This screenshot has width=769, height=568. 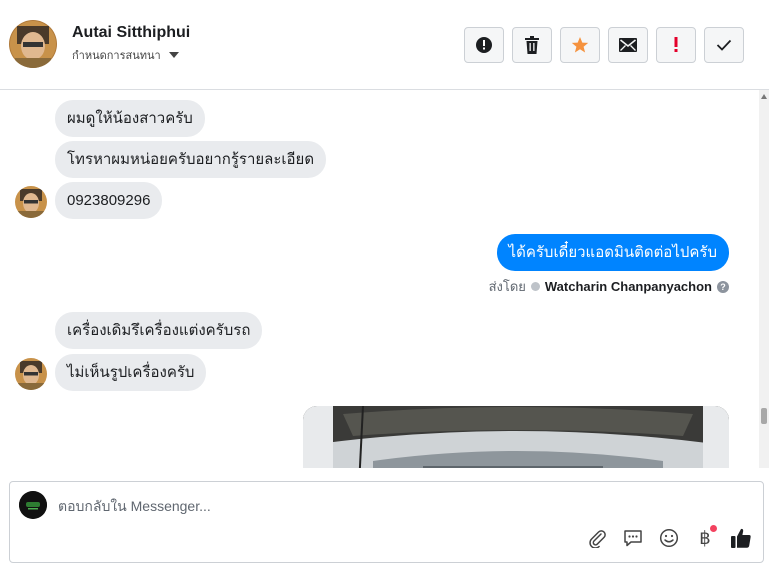 I want to click on sent-by-label: ส่งโดย, so click(x=507, y=286).